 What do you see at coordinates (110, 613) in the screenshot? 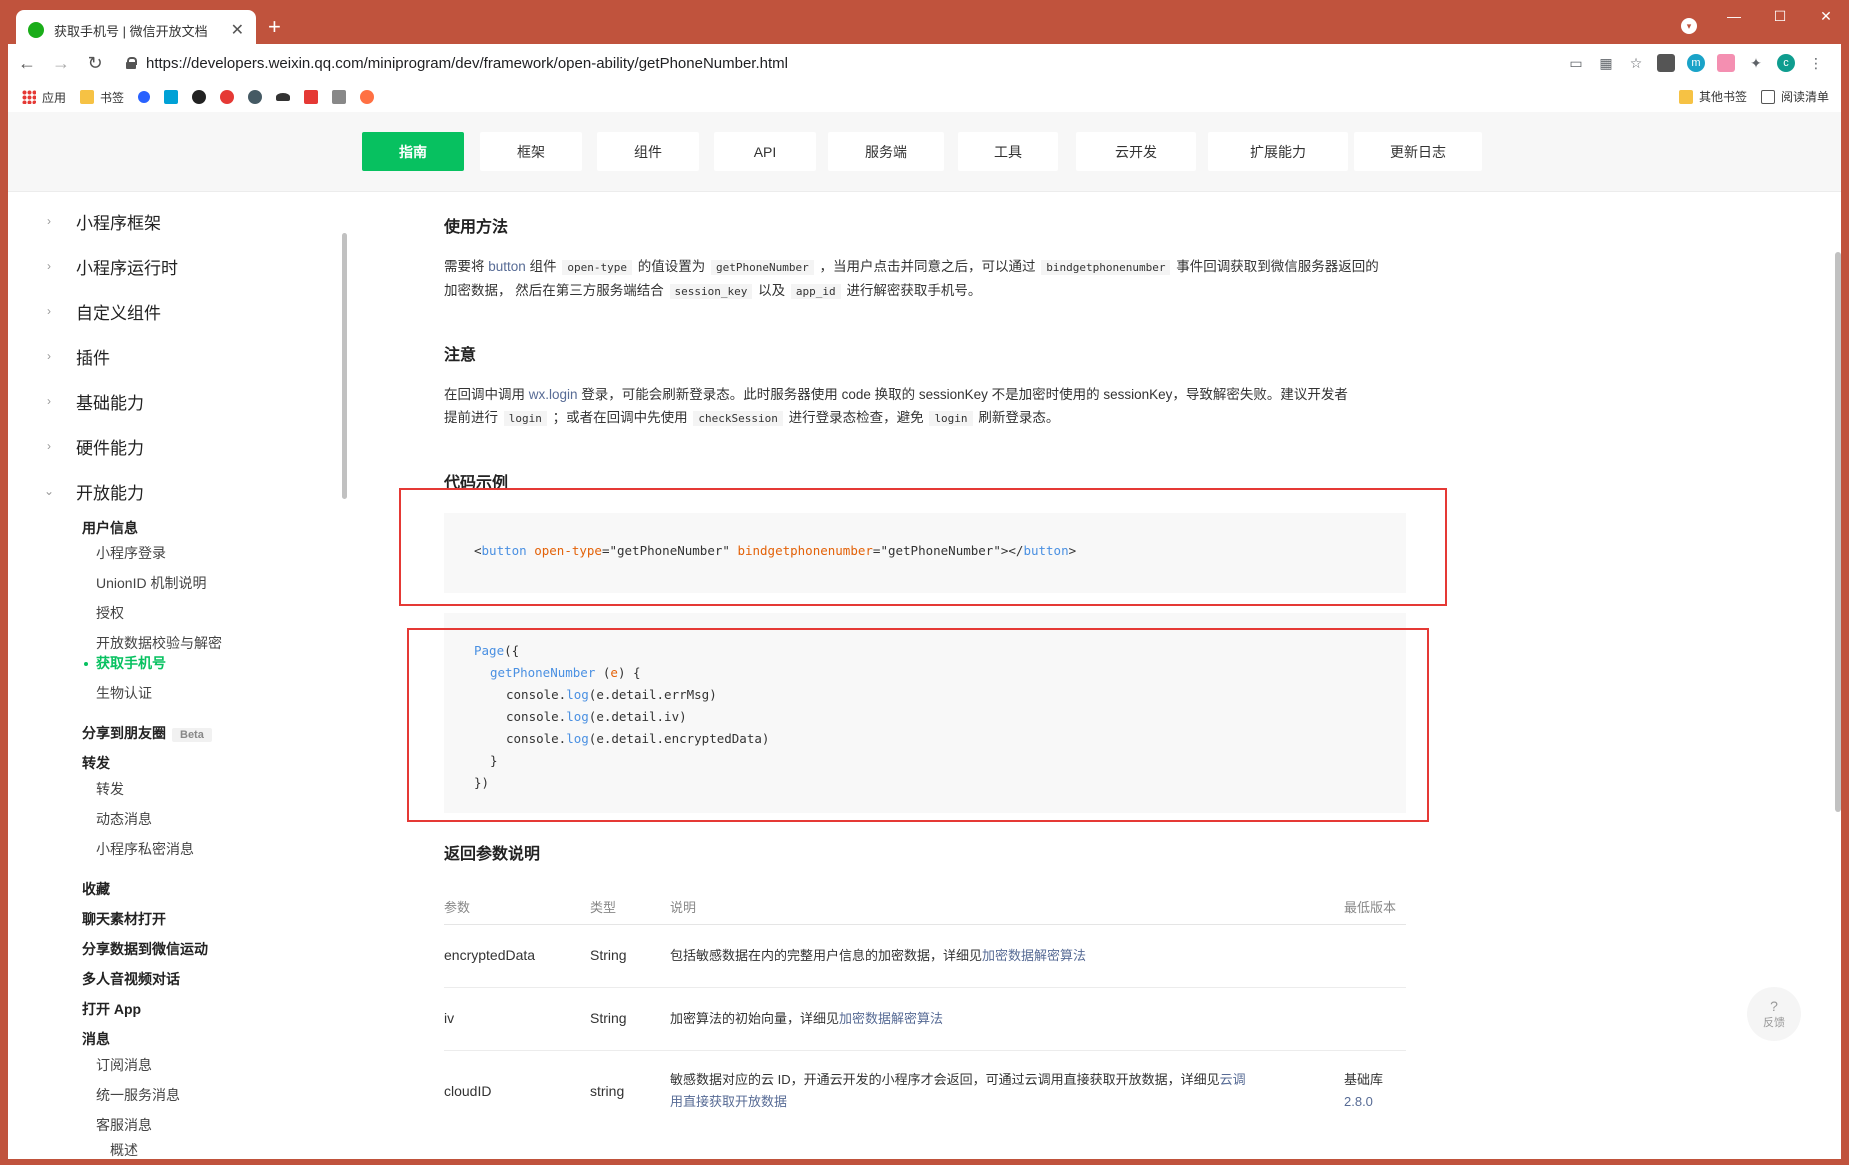
I see `sidebar-item-auth: 授权` at bounding box center [110, 613].